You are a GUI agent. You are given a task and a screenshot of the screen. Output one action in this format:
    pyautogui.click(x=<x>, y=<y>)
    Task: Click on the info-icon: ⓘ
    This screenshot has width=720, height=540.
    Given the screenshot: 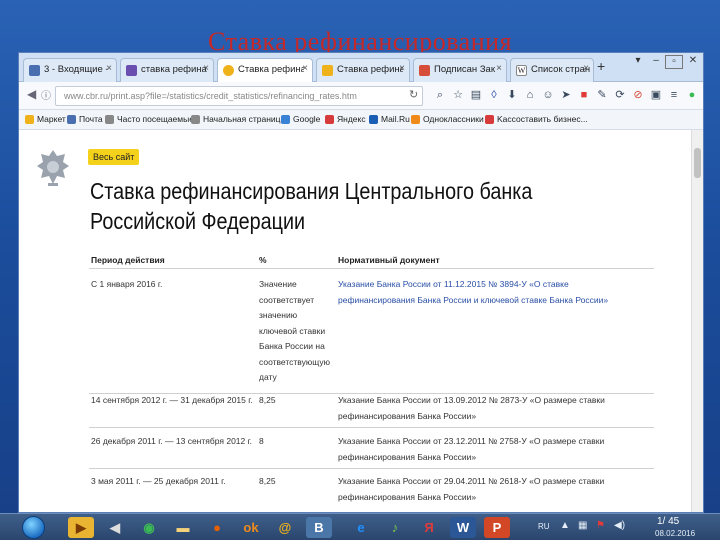 What is the action you would take?
    pyautogui.click(x=46, y=94)
    